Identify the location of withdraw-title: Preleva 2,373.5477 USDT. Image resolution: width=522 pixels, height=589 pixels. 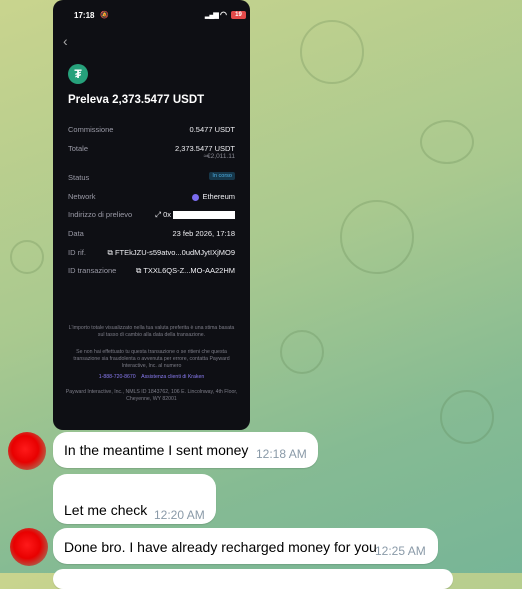
(136, 100).